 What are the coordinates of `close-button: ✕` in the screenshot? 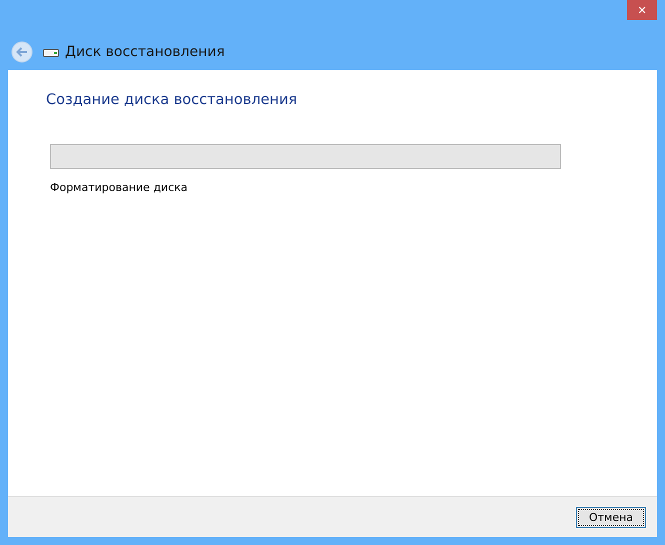 It's located at (642, 10).